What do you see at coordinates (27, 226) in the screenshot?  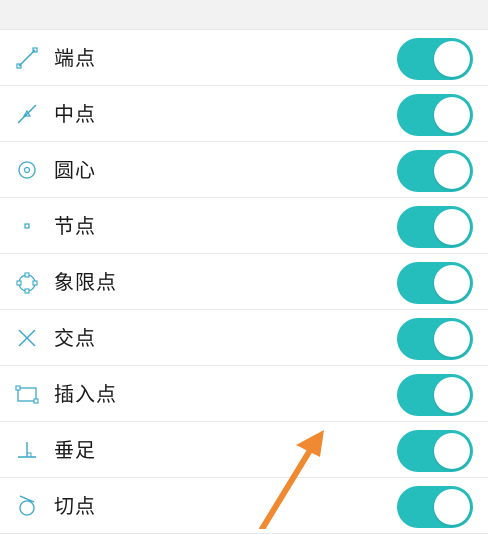 I see `node-icon` at bounding box center [27, 226].